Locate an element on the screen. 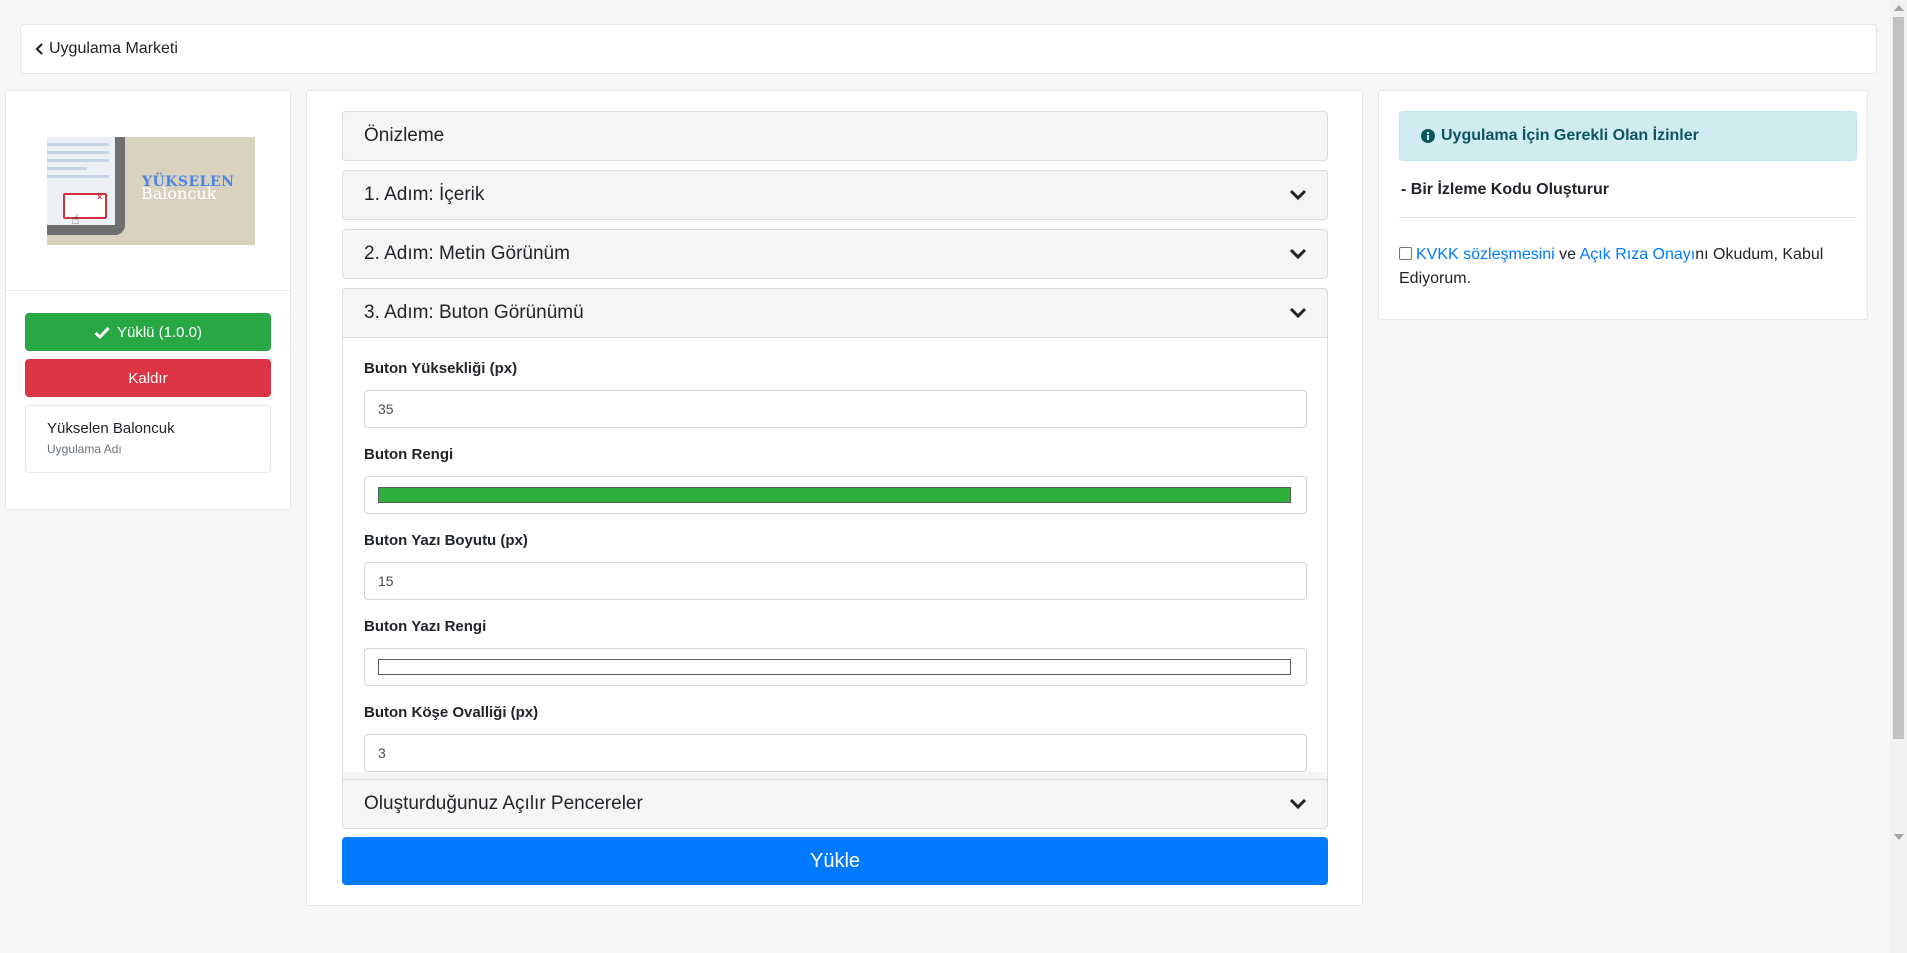 The image size is (1907, 953). accordion-header-step3: 3. Adım: Buton Görünümü is located at coordinates (835, 313).